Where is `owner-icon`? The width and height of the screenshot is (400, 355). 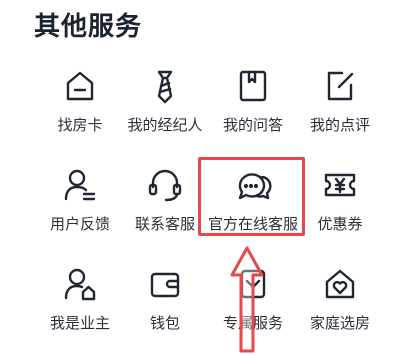
owner-icon is located at coordinates (80, 284).